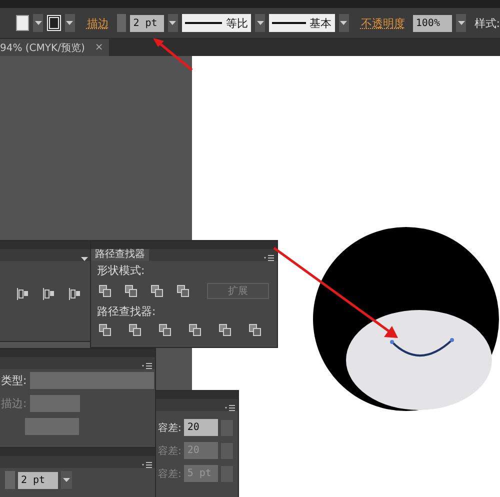 The height and width of the screenshot is (497, 500). I want to click on pathfinders-label: 路径查找器:, so click(126, 312).